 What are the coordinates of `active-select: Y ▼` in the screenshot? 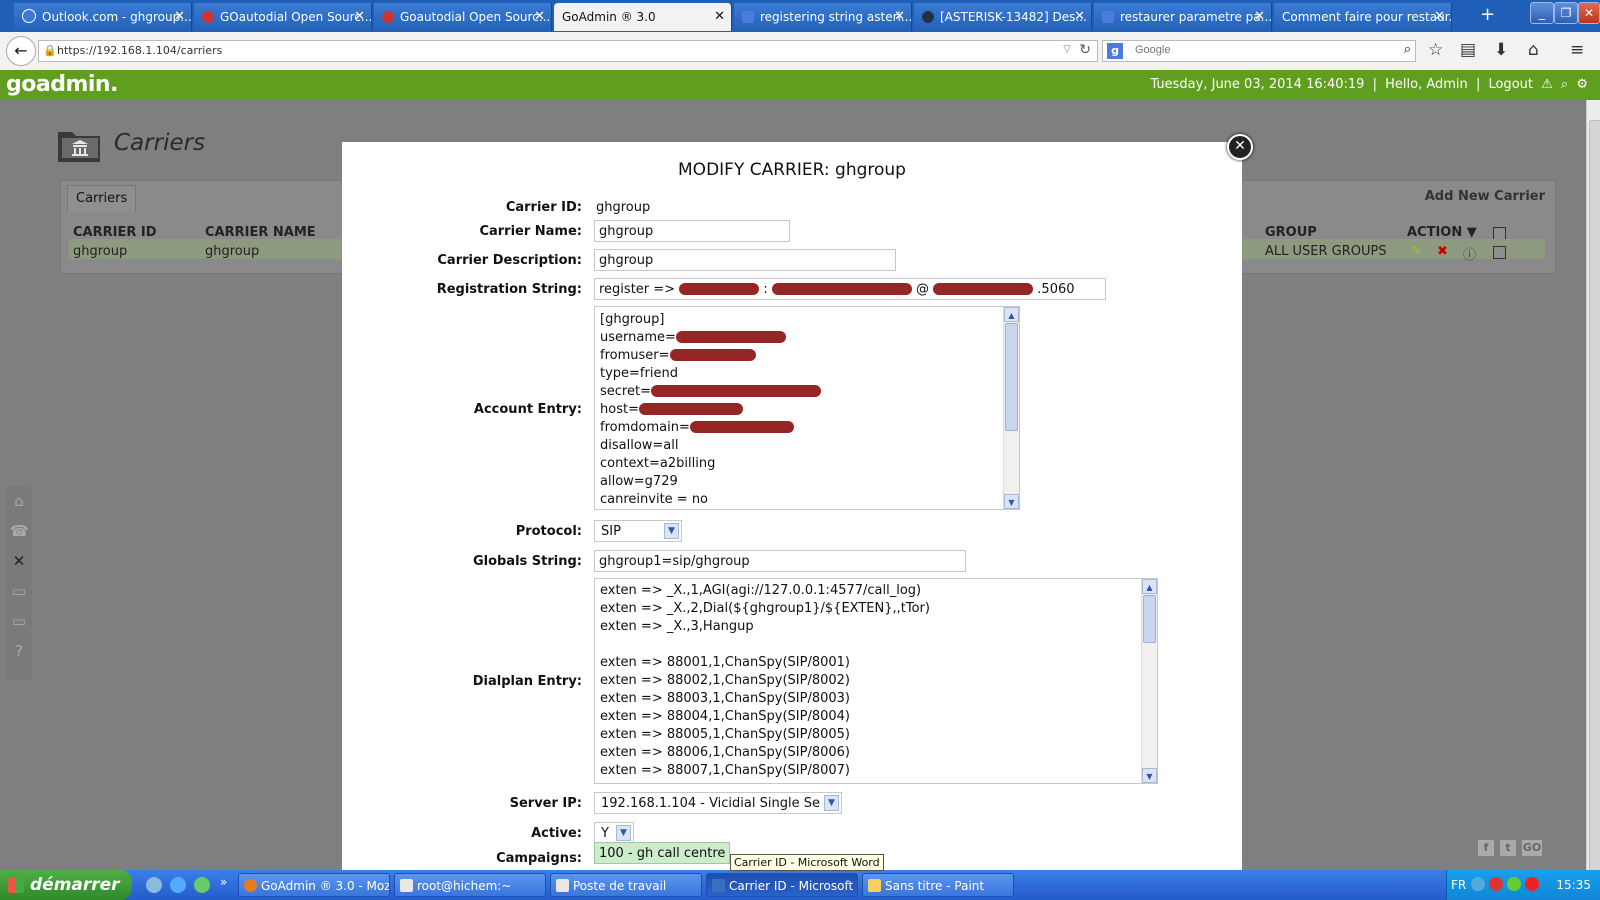 It's located at (614, 833).